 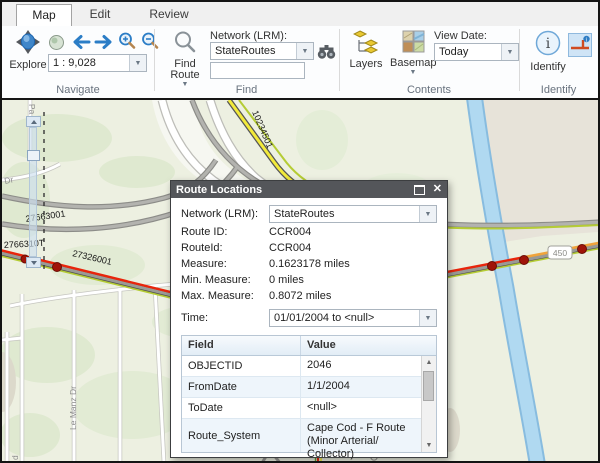 What do you see at coordinates (560, 253) in the screenshot?
I see `route-shield-label: 450` at bounding box center [560, 253].